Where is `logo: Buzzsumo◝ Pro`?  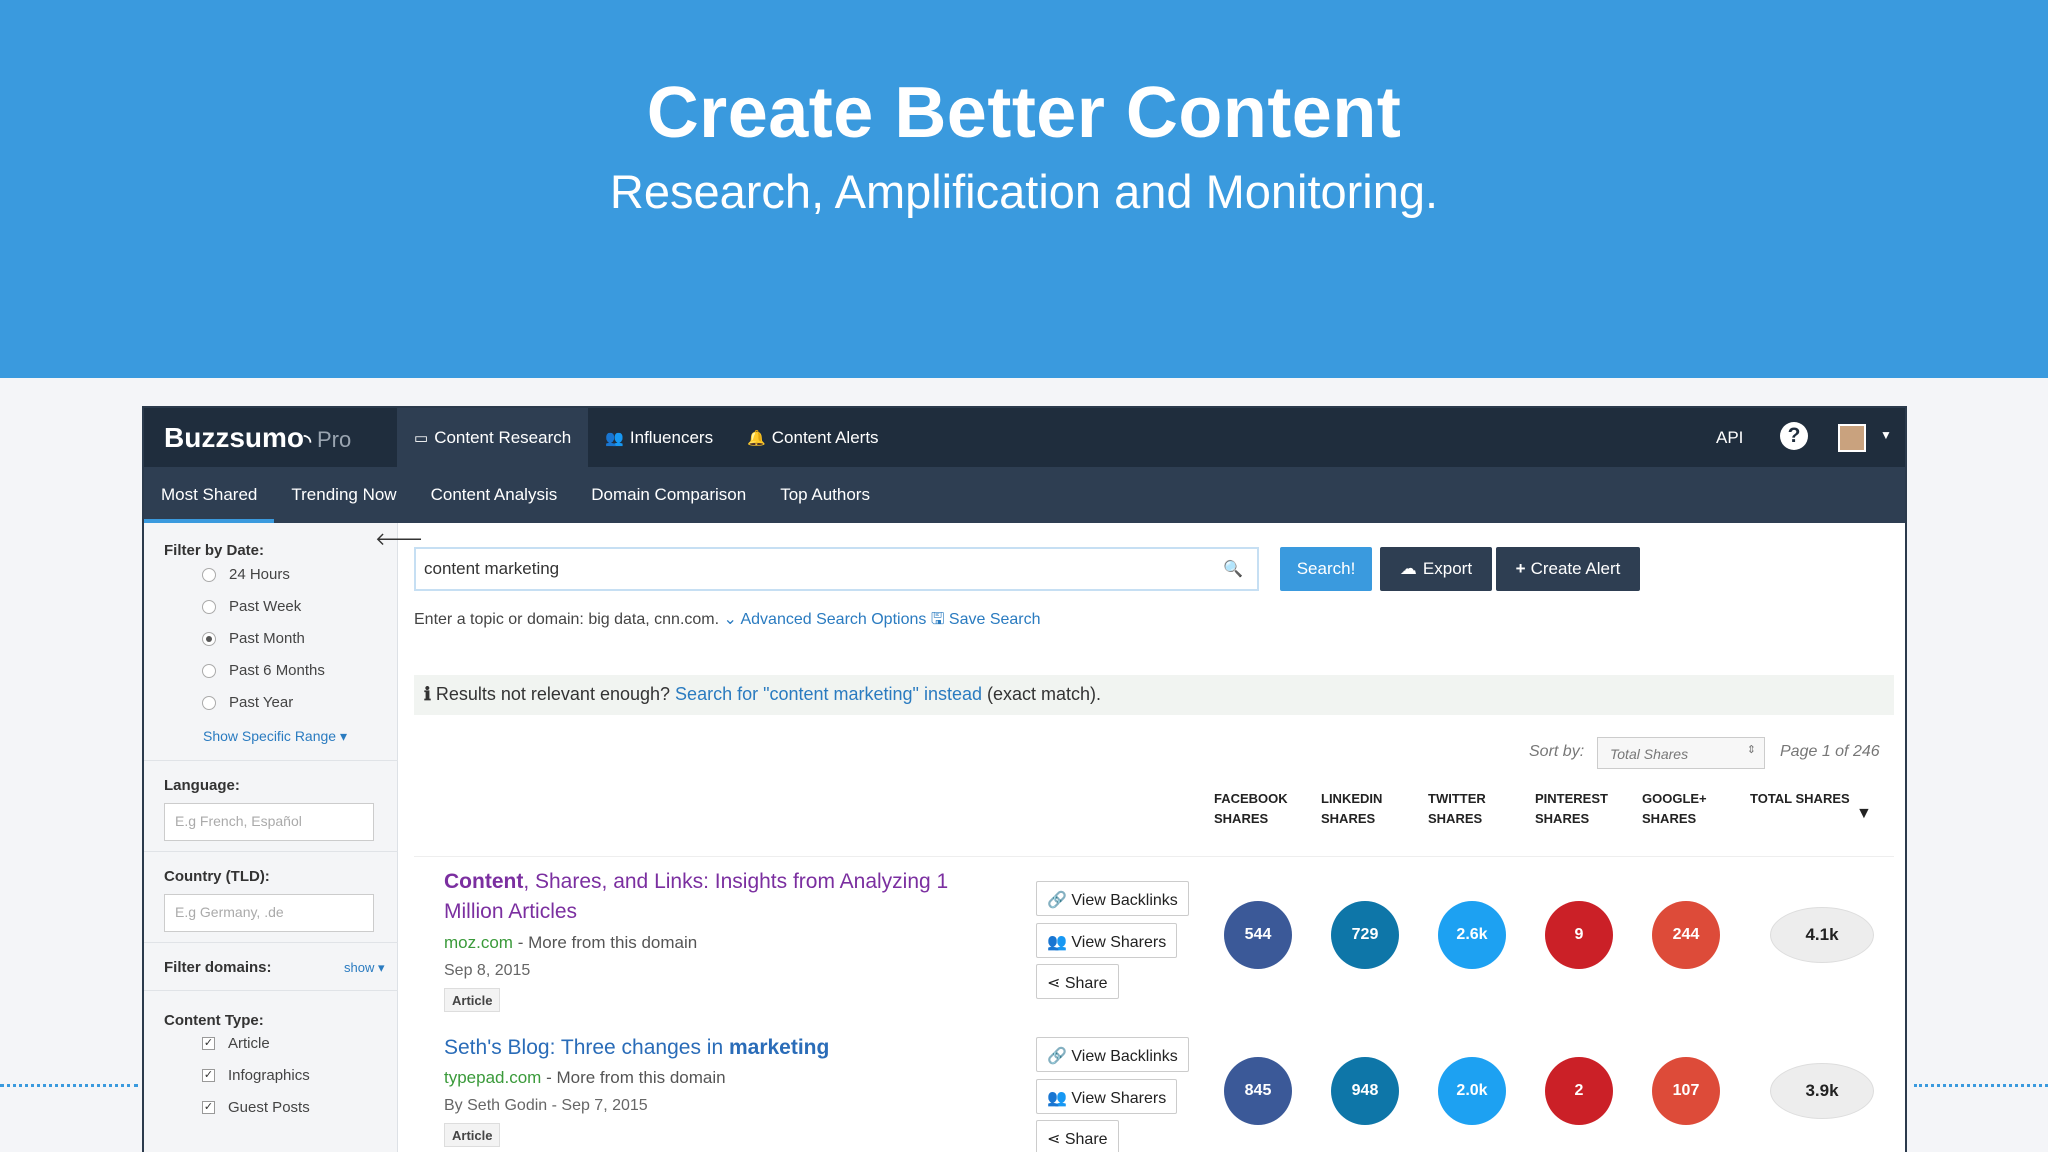 logo: Buzzsumo◝ Pro is located at coordinates (257, 438).